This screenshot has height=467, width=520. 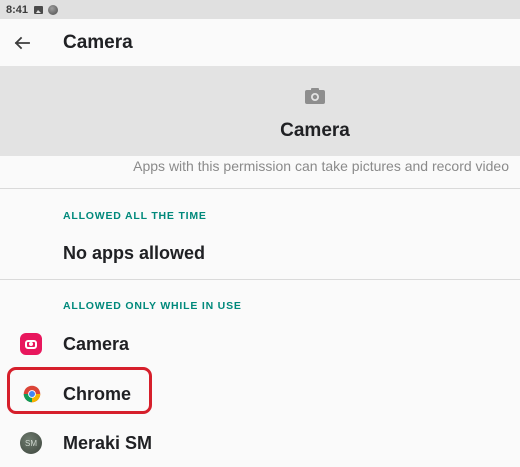 I want to click on camera-icon, so click(x=315, y=96).